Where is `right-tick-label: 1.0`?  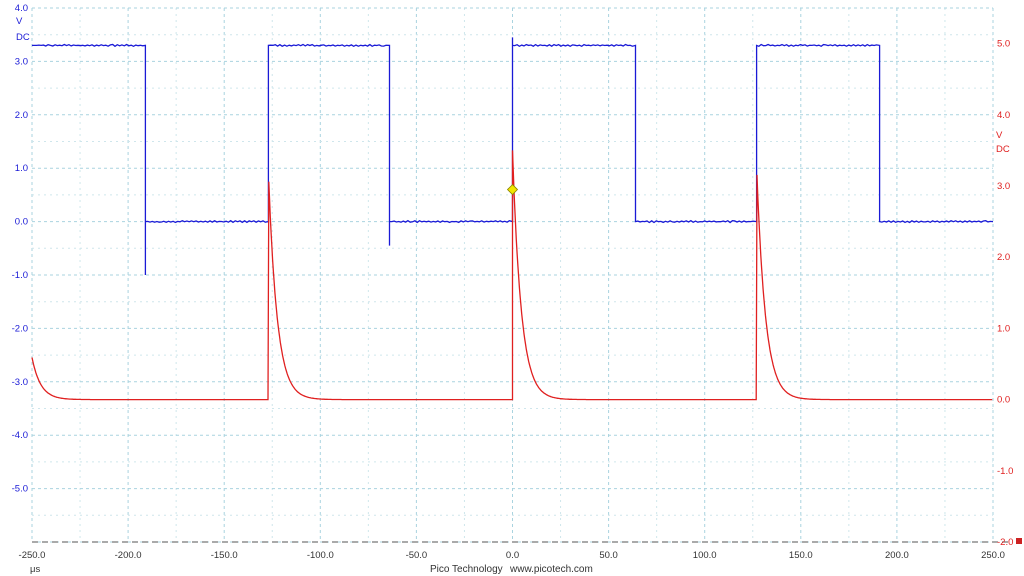 right-tick-label: 1.0 is located at coordinates (1003, 328).